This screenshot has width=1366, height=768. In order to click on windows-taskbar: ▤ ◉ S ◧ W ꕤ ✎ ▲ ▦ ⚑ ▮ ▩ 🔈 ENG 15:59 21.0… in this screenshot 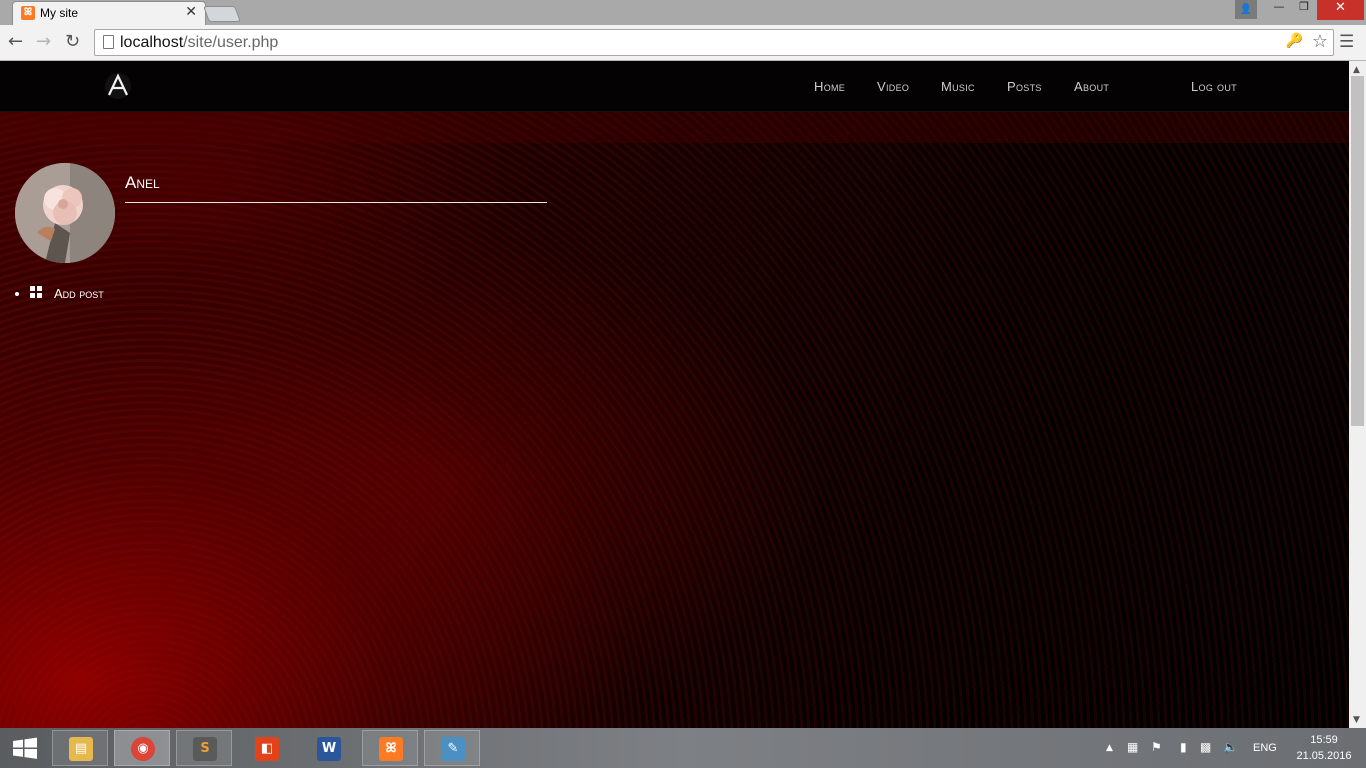, I will do `click(683, 748)`.